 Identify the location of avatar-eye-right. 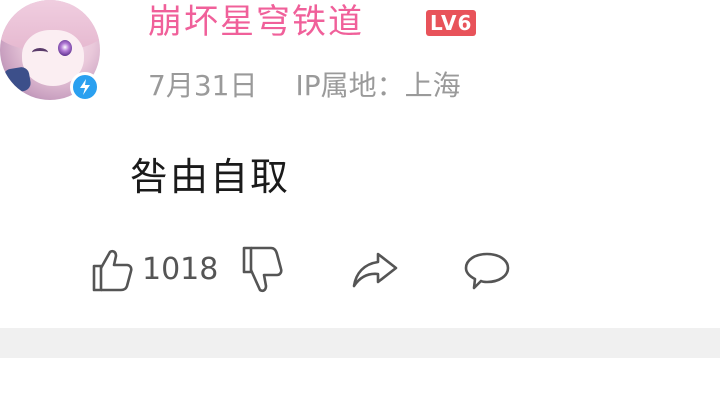
(65, 48).